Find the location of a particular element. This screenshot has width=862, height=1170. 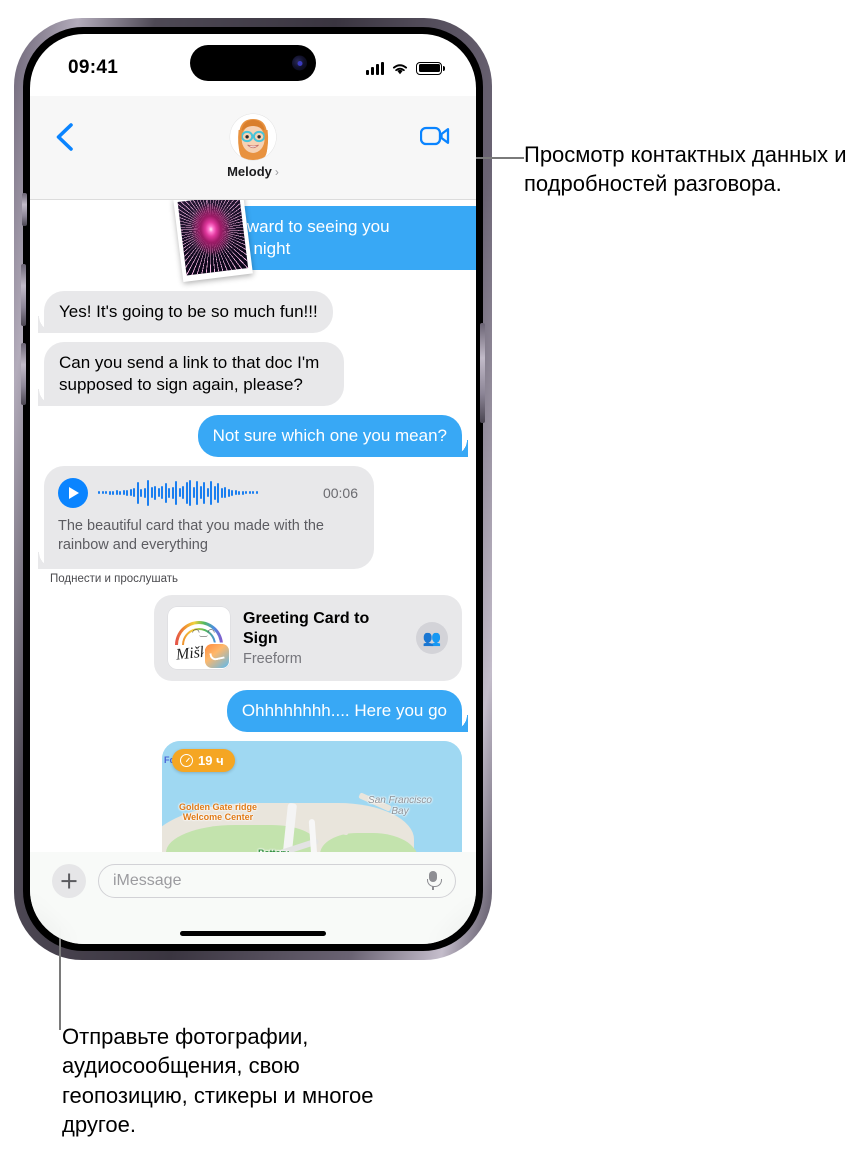

plus-attachment-icon is located at coordinates (69, 881).